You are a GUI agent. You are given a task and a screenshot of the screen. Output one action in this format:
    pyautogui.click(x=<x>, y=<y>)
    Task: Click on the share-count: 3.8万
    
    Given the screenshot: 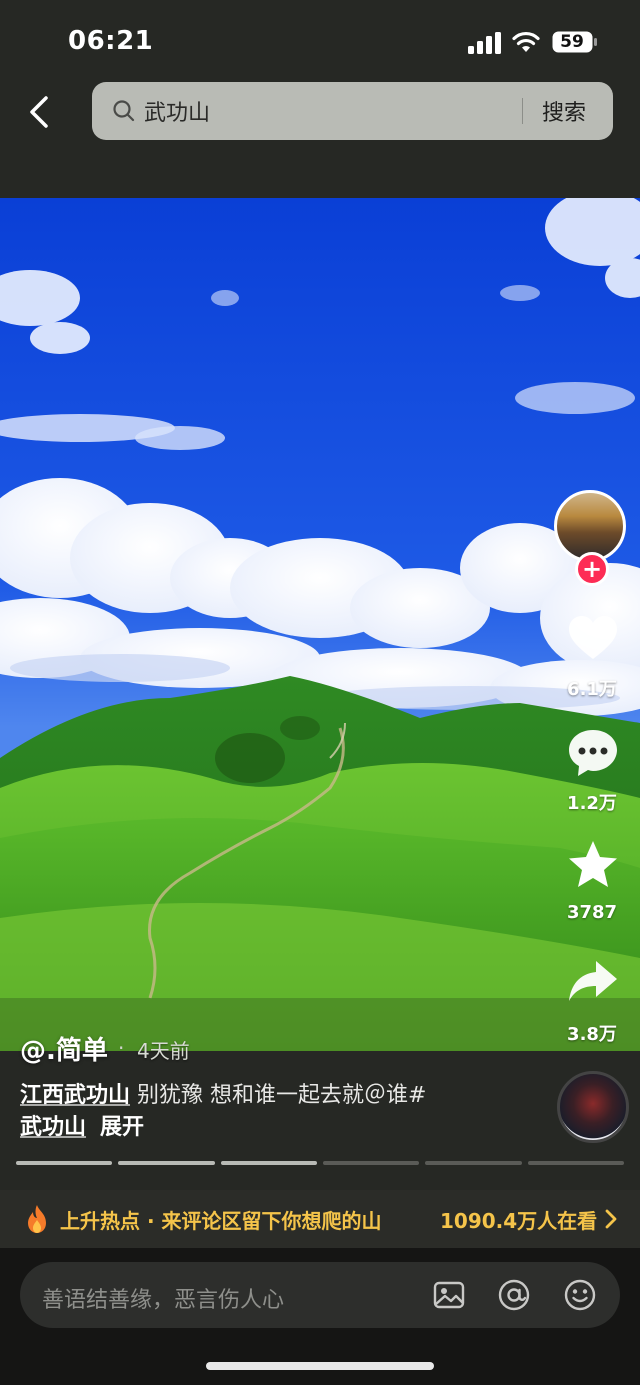 What is the action you would take?
    pyautogui.click(x=592, y=1034)
    